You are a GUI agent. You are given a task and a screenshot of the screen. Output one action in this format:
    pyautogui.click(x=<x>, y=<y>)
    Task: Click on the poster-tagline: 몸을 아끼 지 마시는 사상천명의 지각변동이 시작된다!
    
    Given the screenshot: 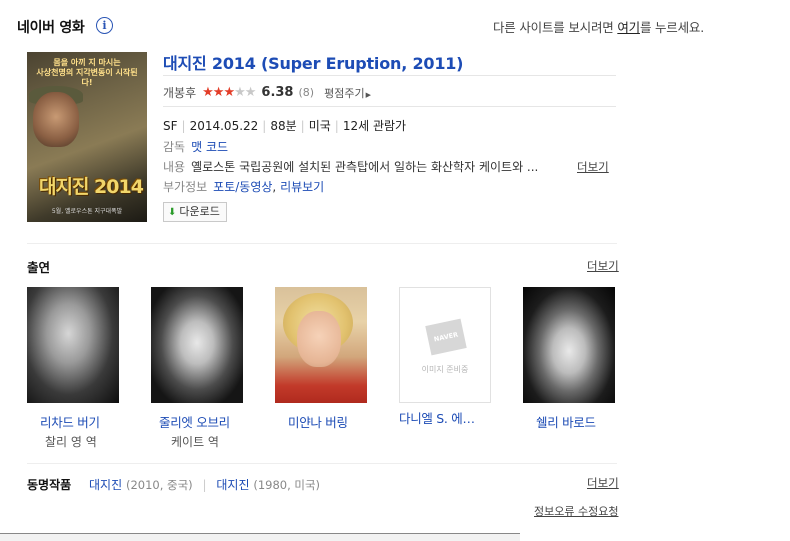 What is the action you would take?
    pyautogui.click(x=87, y=72)
    